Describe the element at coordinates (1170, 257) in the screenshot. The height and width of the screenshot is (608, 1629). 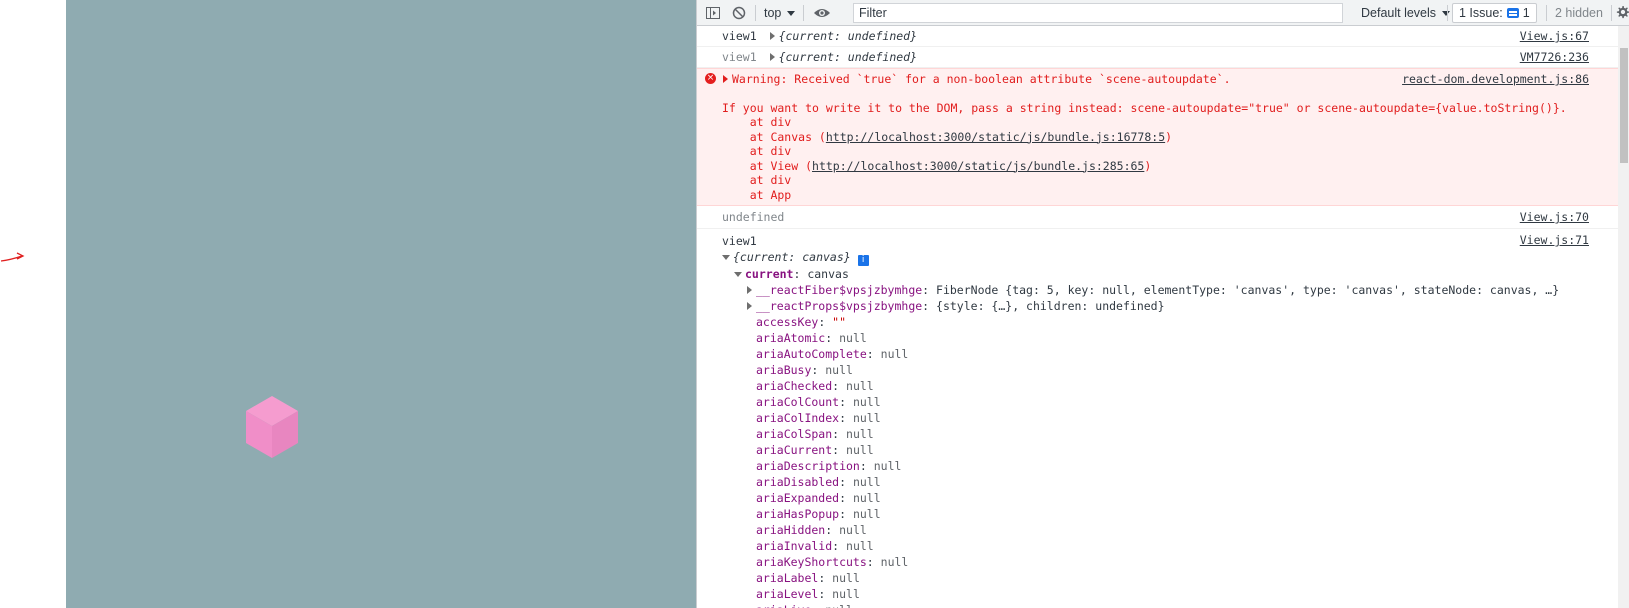
I see `object-row: {current: canvas} i` at that location.